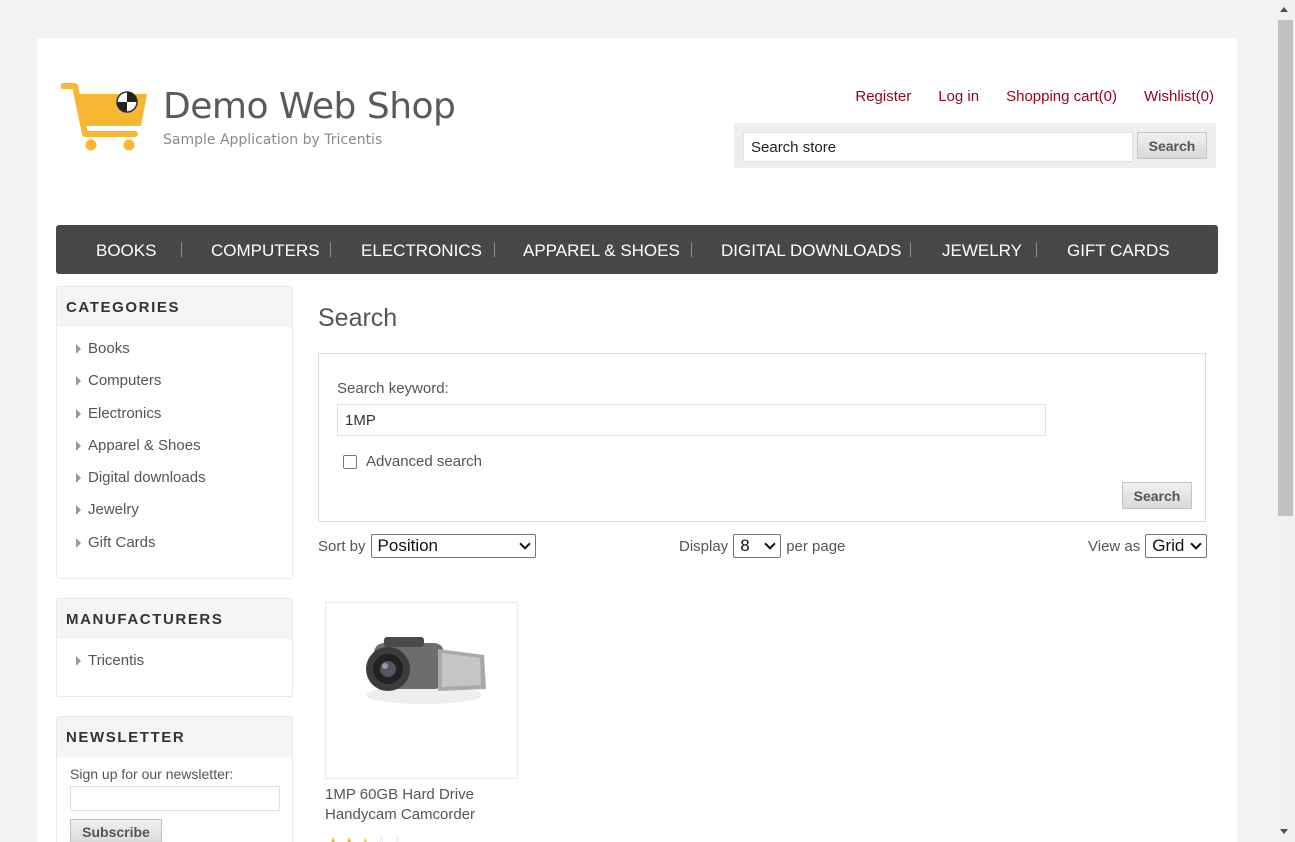  Describe the element at coordinates (342, 546) in the screenshot. I see `sort-by-label: Sort by` at that location.